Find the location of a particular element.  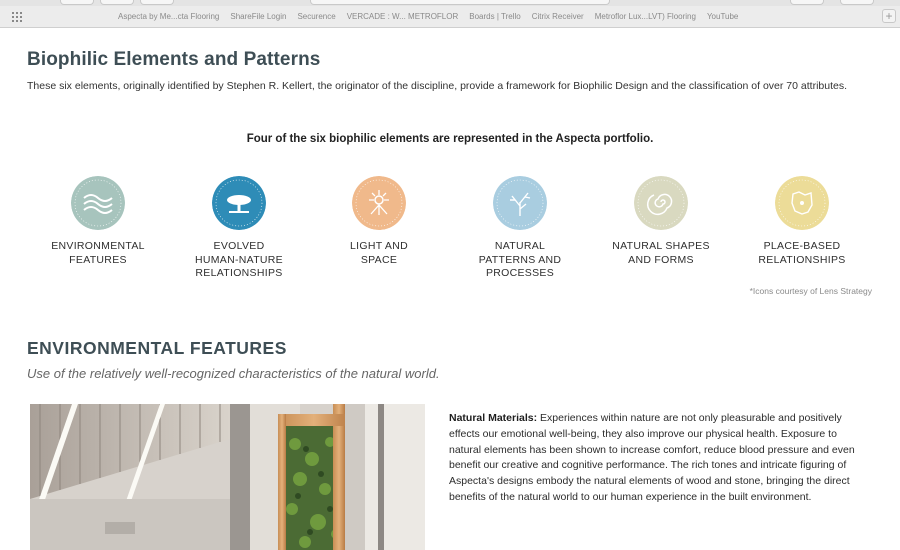

bookmark-securence: Securence is located at coordinates (316, 16).